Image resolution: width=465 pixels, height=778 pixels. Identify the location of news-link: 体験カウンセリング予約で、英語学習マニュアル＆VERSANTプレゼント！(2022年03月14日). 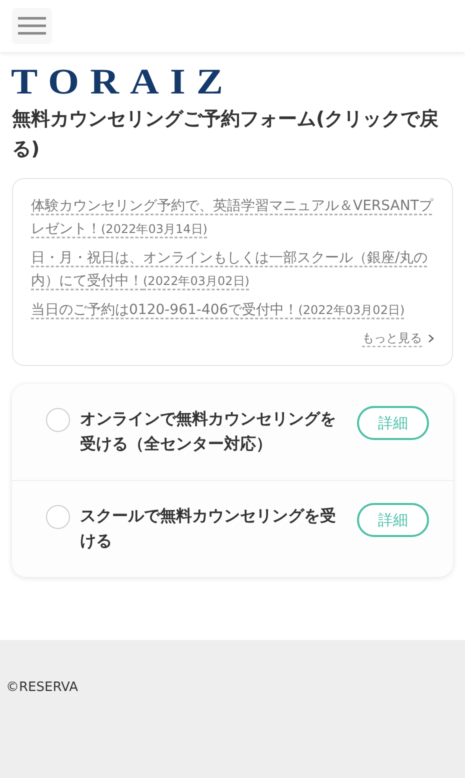
(232, 218).